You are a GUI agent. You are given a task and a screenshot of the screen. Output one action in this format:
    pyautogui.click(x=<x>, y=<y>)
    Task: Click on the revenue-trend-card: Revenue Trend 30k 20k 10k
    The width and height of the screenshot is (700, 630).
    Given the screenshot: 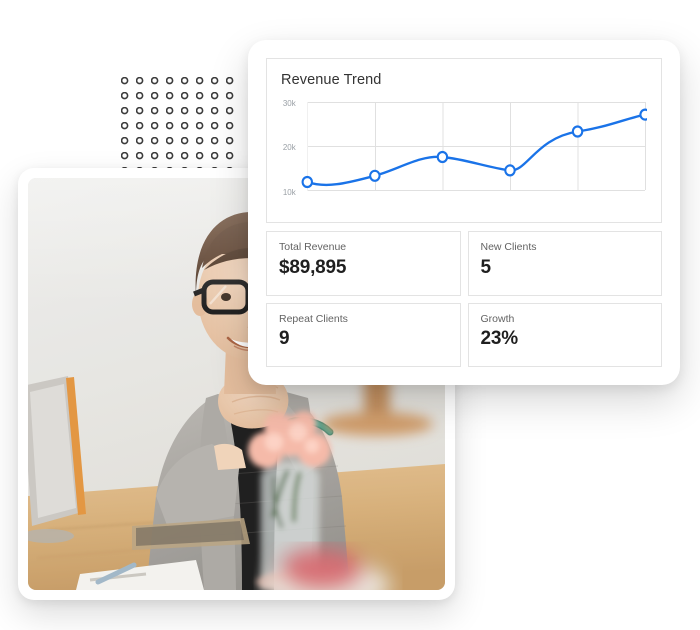 What is the action you would take?
    pyautogui.click(x=464, y=140)
    